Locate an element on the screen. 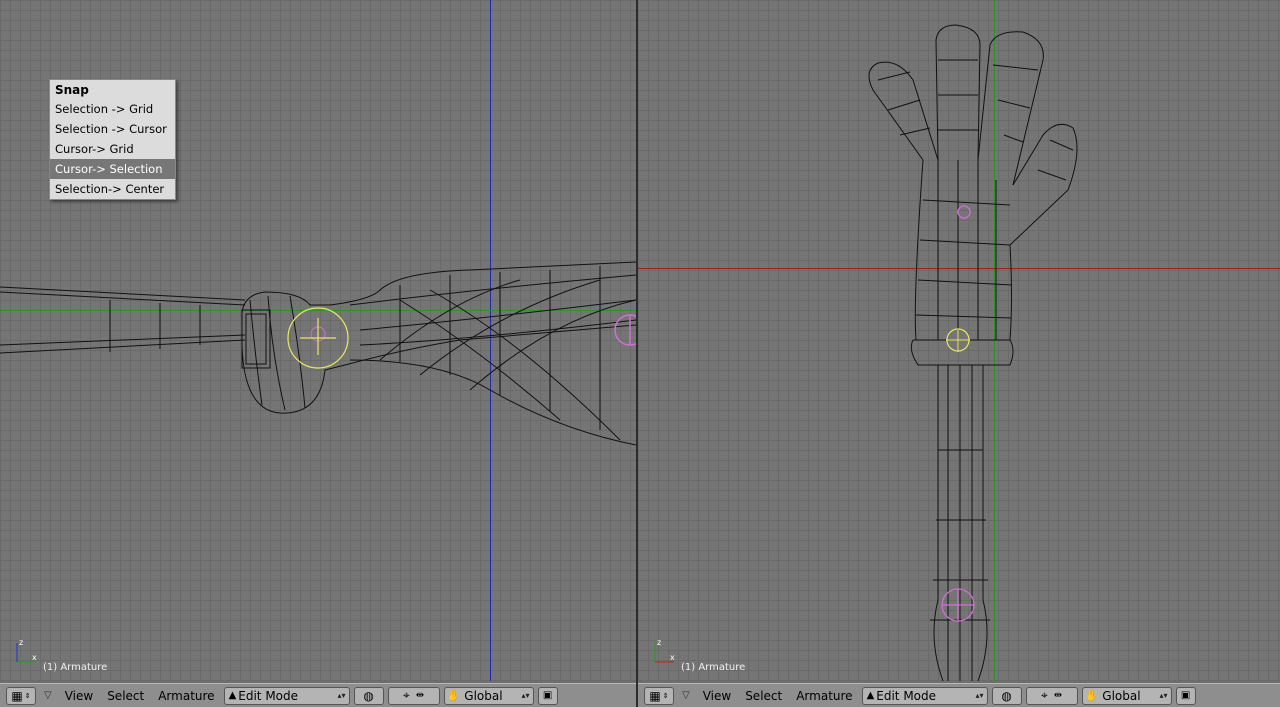  snap-item-selection-to-grid: Selection -> Grid is located at coordinates (112, 109).